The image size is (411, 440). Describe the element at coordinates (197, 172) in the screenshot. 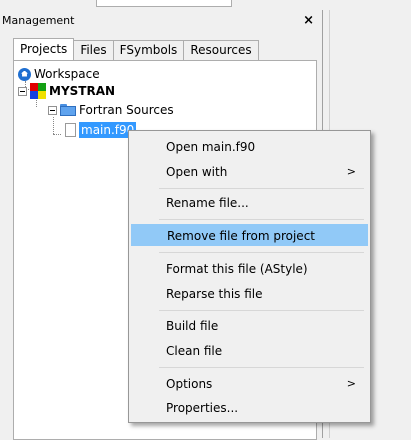

I see `menu-item-label: Open with` at that location.